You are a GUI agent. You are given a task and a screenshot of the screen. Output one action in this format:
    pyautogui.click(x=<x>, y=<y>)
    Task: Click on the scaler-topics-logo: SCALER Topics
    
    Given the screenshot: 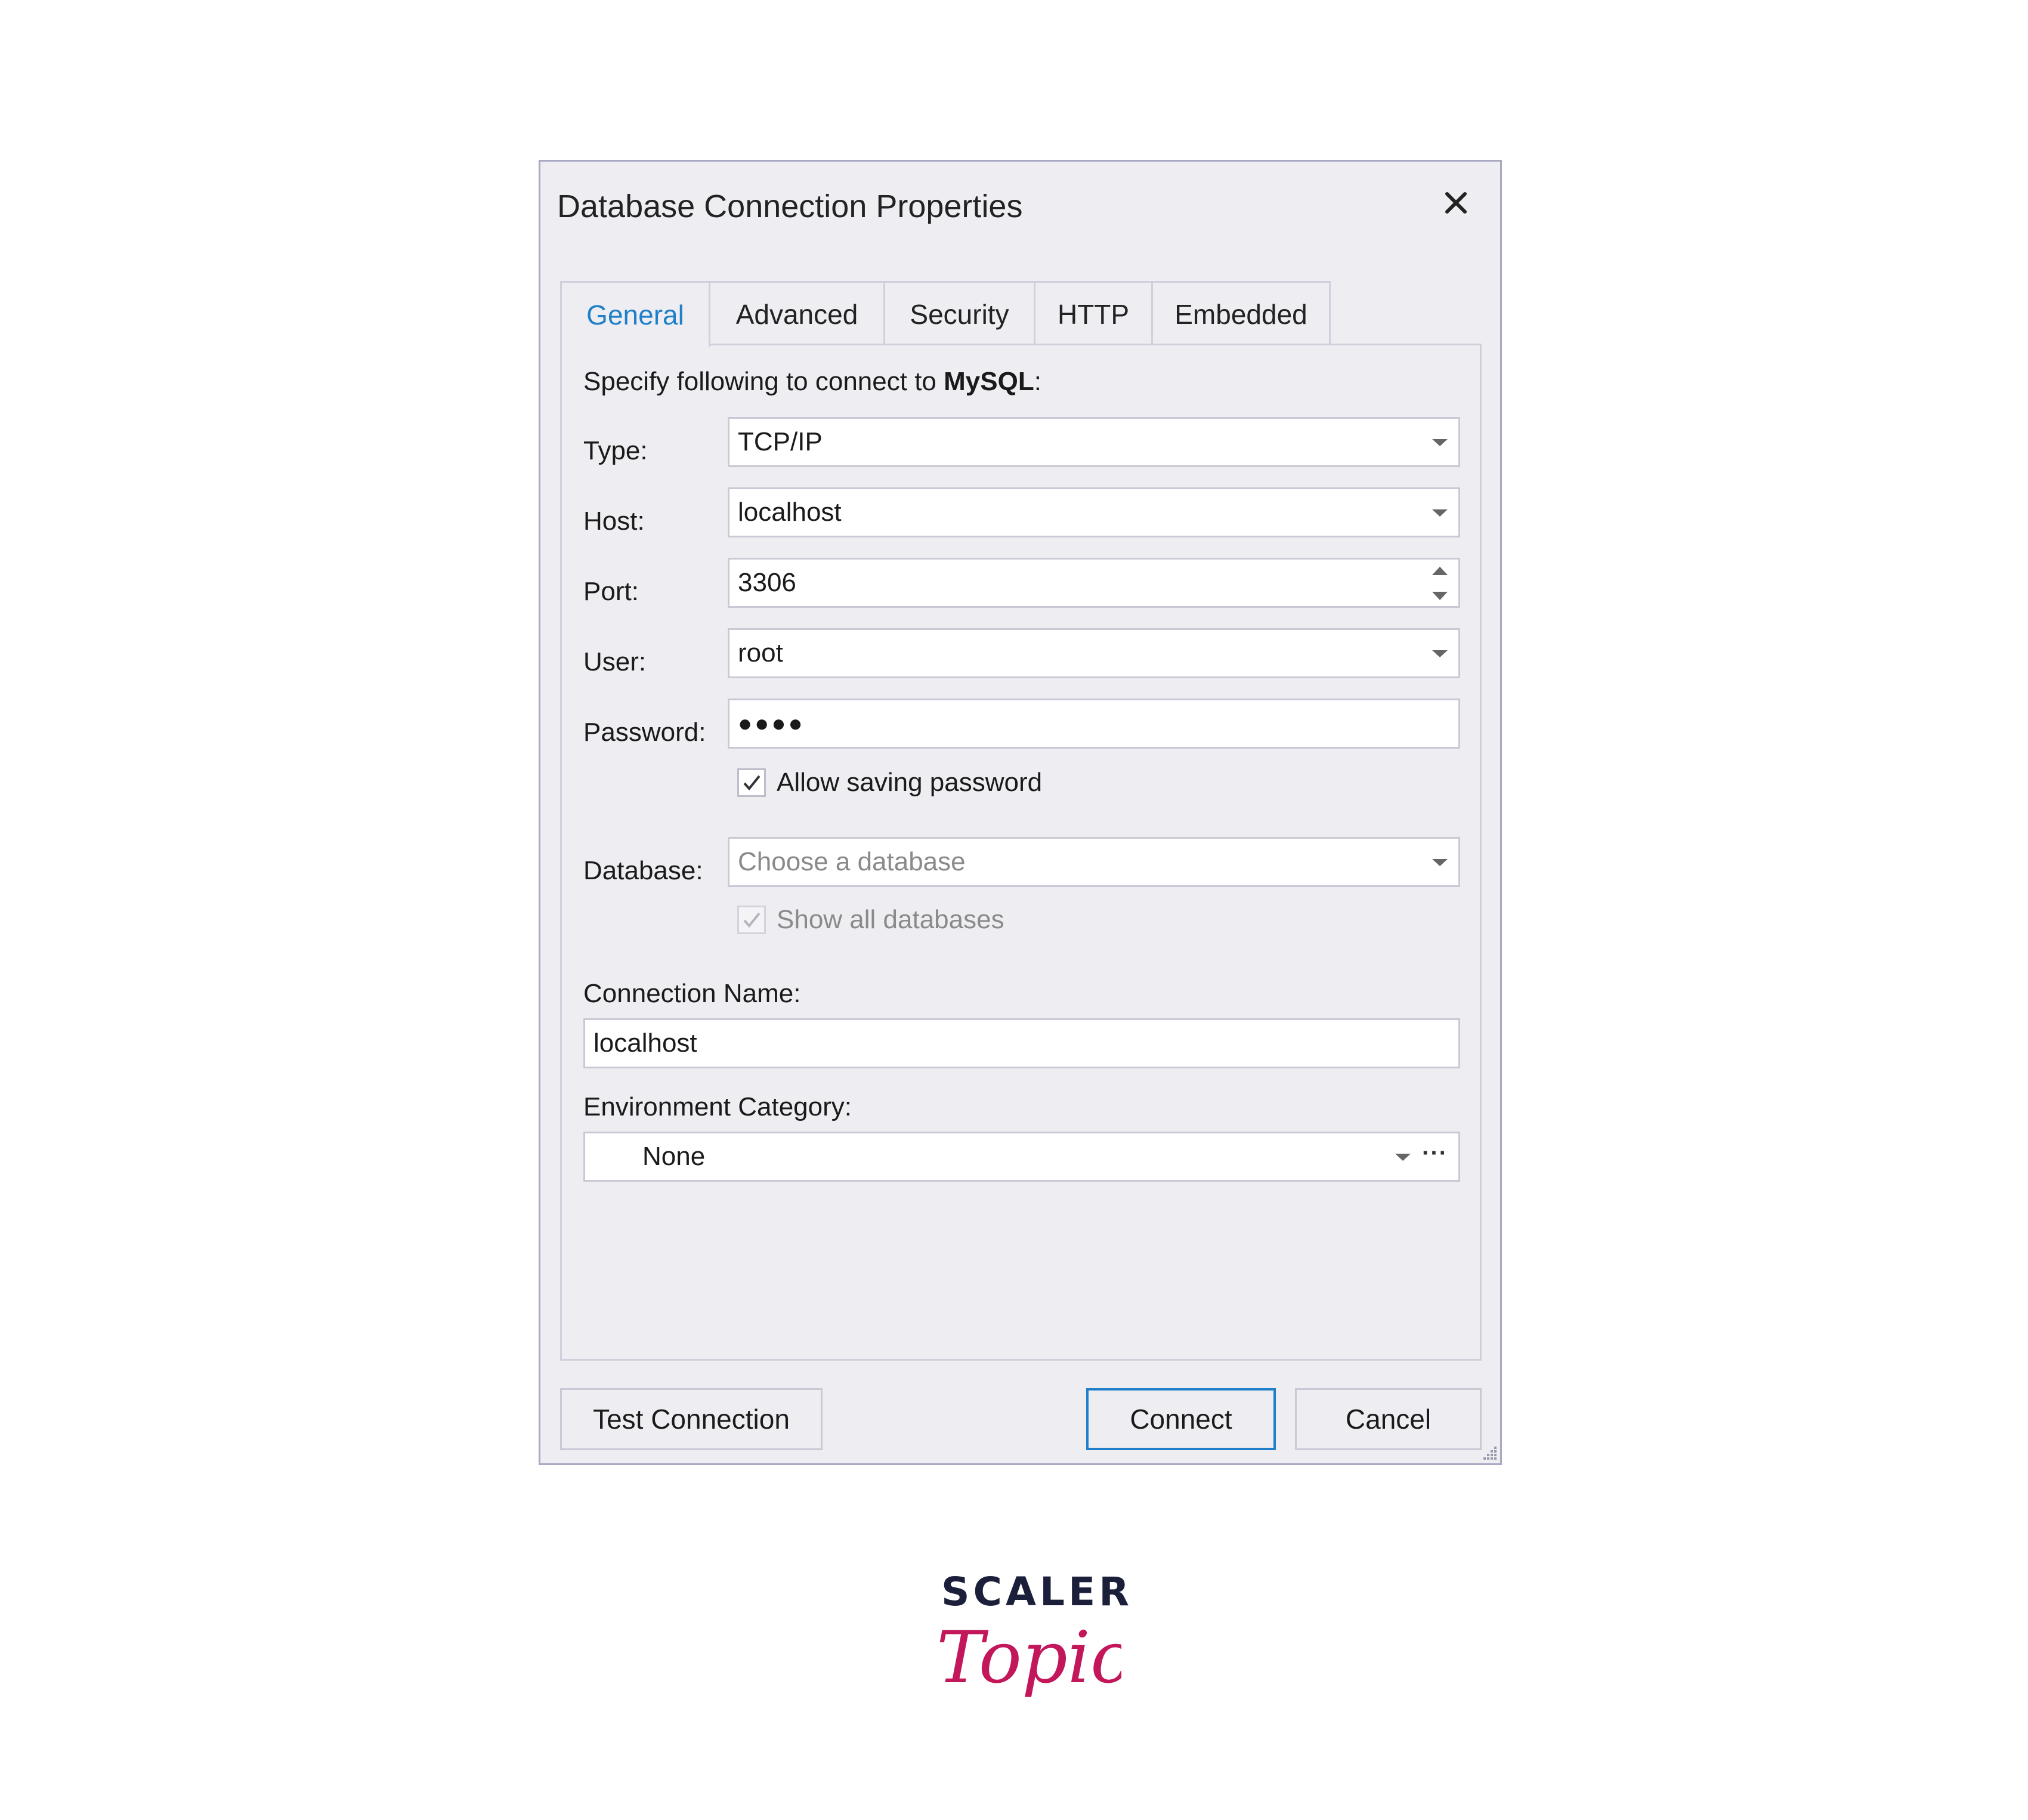 What is the action you would take?
    pyautogui.click(x=1029, y=1652)
    